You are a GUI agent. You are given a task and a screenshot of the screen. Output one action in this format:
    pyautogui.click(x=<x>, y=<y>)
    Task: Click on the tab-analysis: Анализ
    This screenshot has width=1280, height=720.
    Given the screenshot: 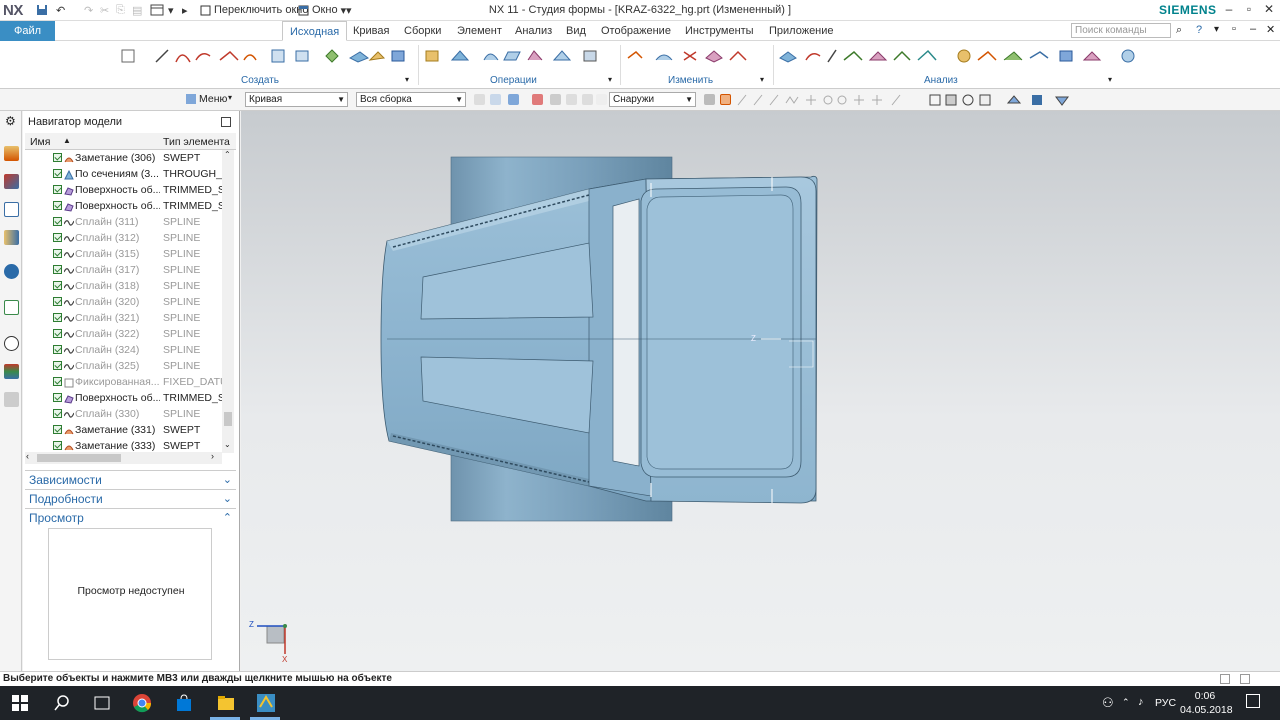 What is the action you would take?
    pyautogui.click(x=533, y=31)
    